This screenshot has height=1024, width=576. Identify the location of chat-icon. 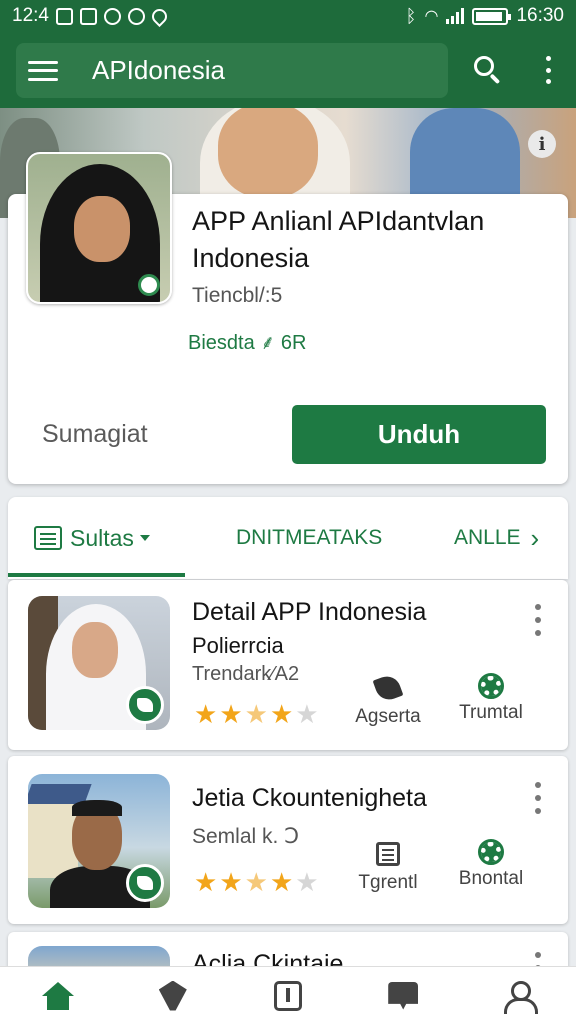
(403, 995).